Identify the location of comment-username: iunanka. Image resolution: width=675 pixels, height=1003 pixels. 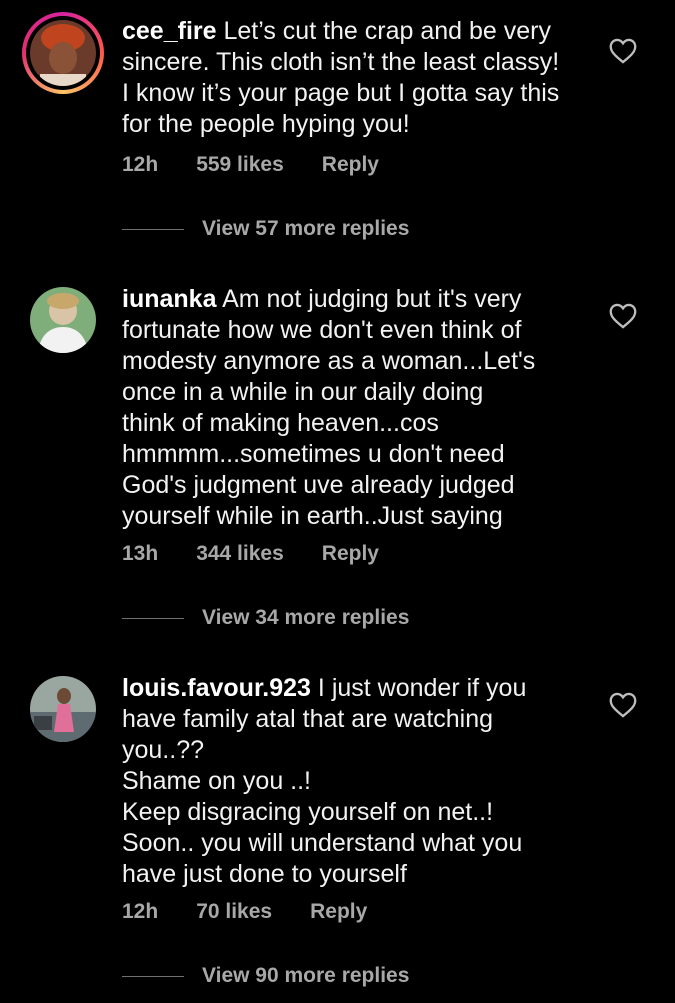
(169, 299).